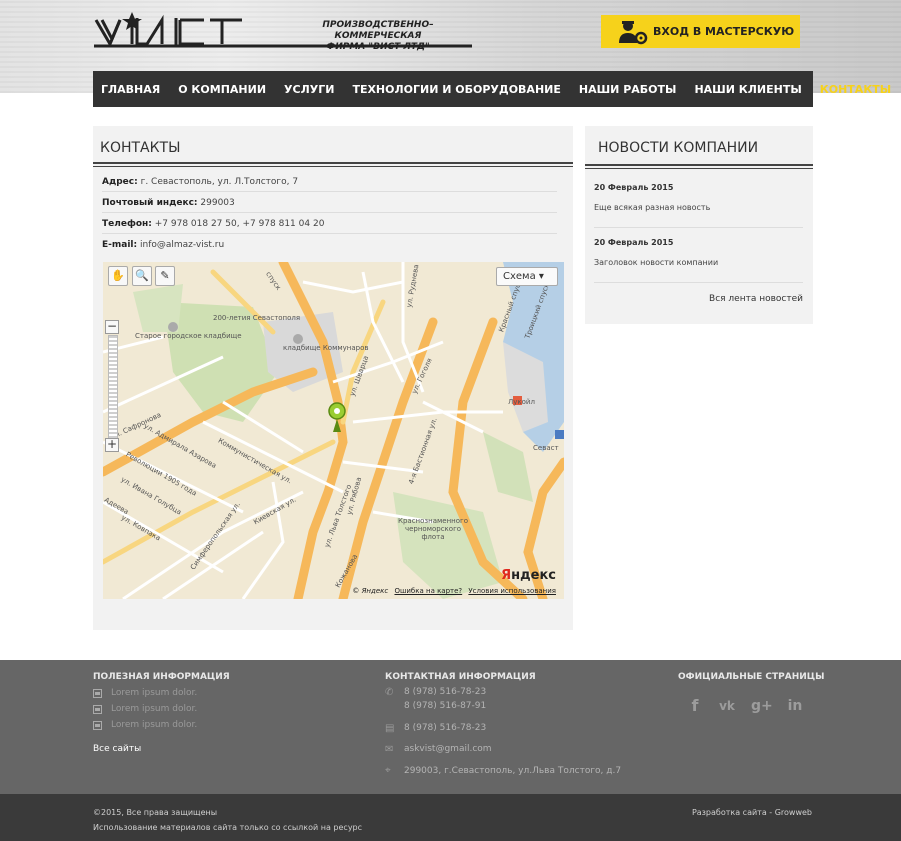 This screenshot has width=901, height=841. Describe the element at coordinates (390, 728) in the screenshot. I see `fax-icon: ▤` at that location.